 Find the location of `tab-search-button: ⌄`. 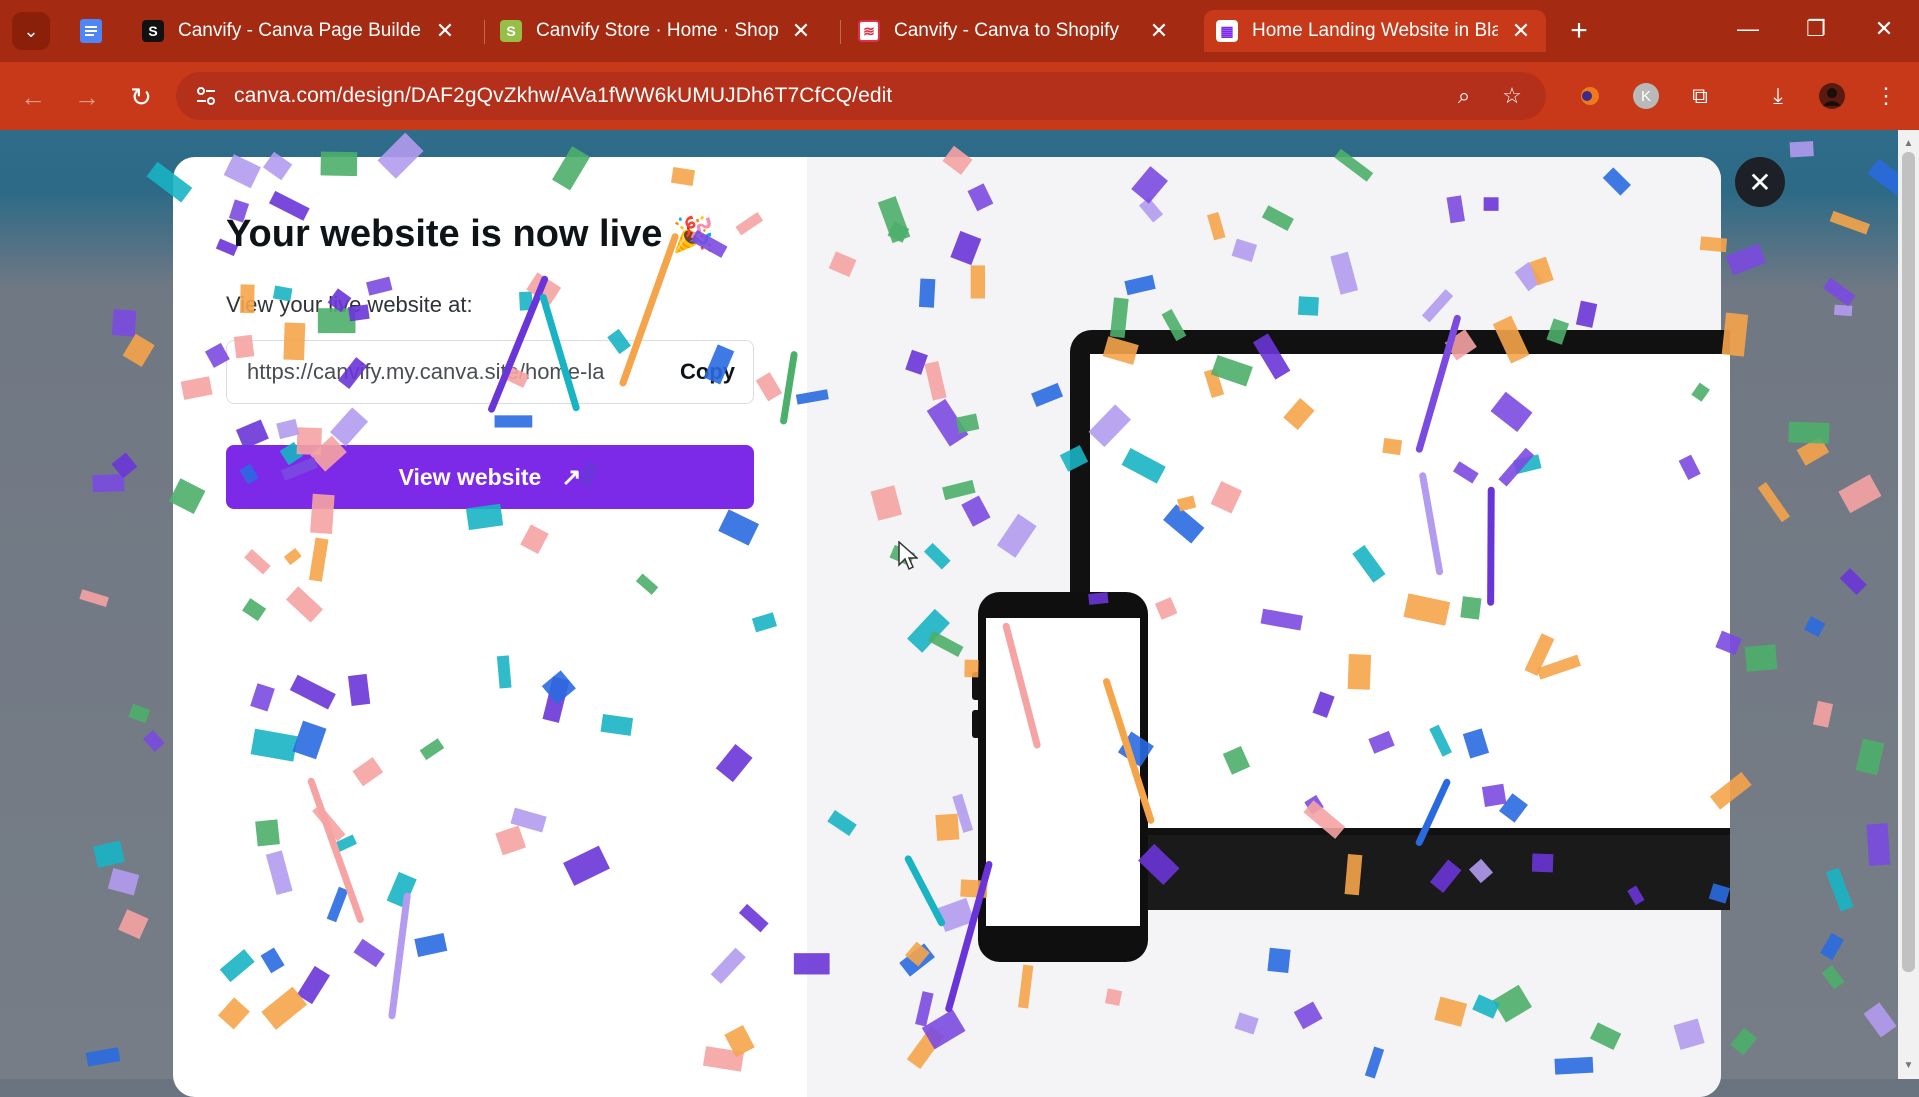

tab-search-button: ⌄ is located at coordinates (31, 31).